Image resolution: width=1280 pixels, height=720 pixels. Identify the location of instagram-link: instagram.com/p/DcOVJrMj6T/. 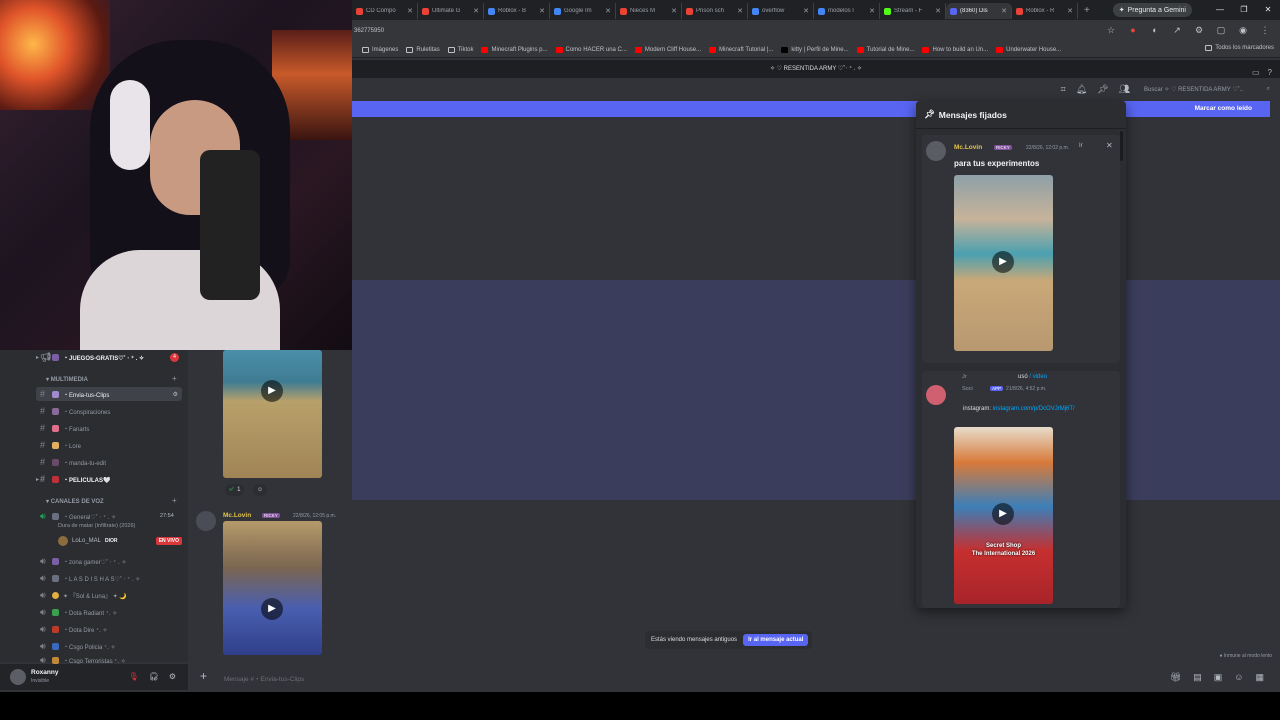
(1034, 409).